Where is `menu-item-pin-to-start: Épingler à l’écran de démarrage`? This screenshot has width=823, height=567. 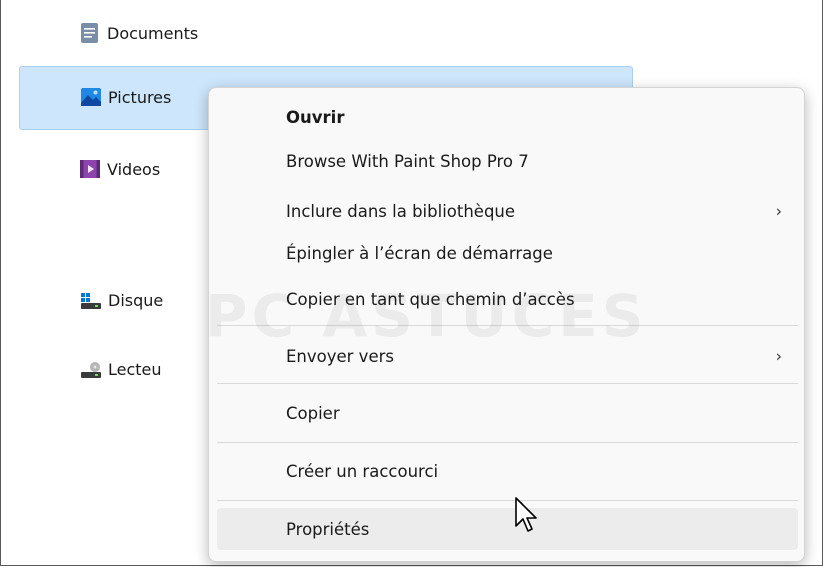
menu-item-pin-to-start: Épingler à l’écran de démarrage is located at coordinates (507, 253).